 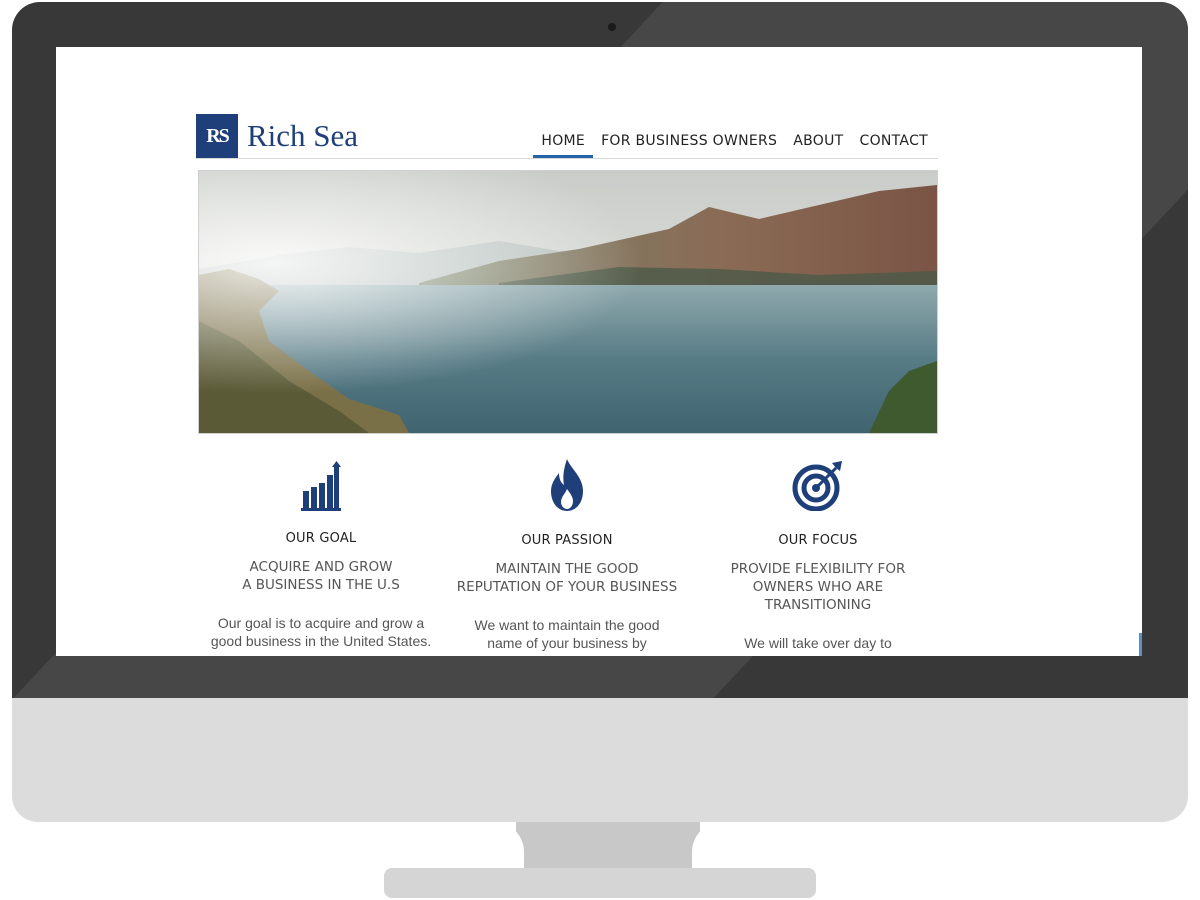 I want to click on nav-item-about: ABOUT, so click(x=818, y=145).